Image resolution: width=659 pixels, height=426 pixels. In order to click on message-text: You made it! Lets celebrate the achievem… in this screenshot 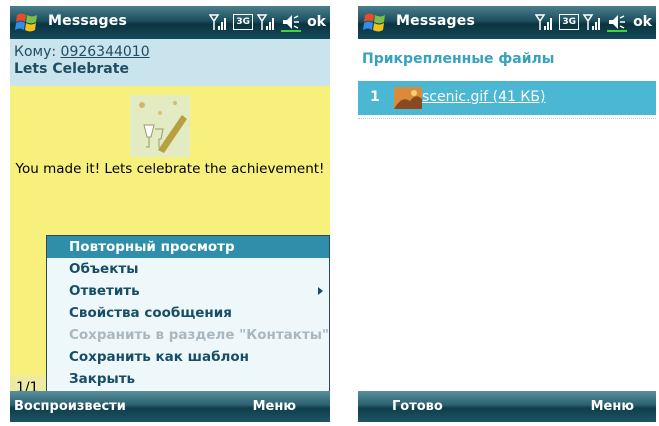, I will do `click(170, 169)`.